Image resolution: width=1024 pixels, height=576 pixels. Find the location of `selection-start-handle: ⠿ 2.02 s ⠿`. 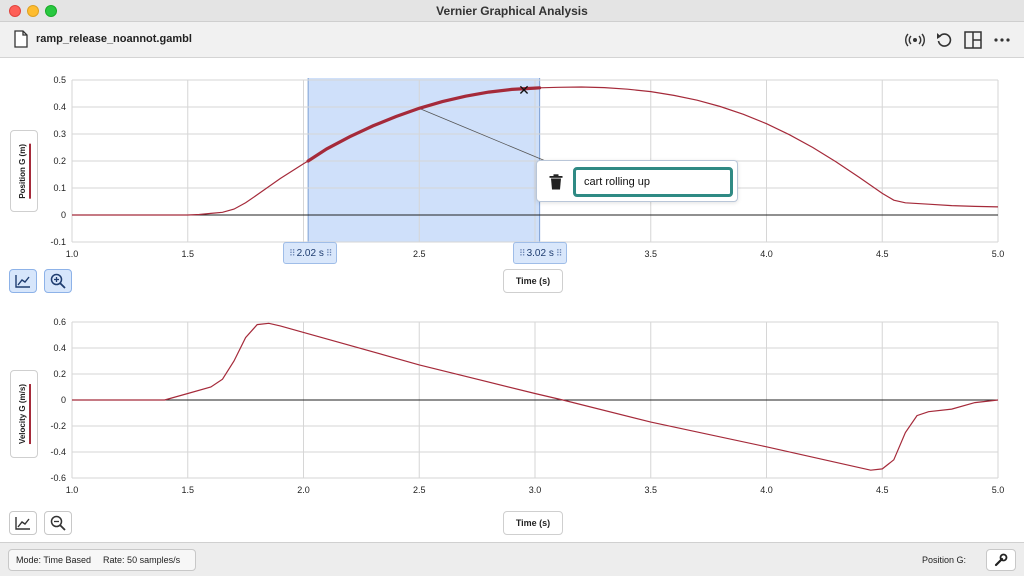

selection-start-handle: ⠿ 2.02 s ⠿ is located at coordinates (310, 253).